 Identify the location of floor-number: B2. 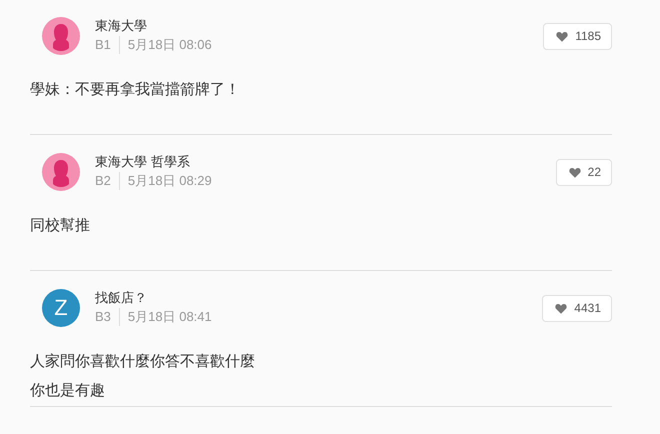
(107, 181).